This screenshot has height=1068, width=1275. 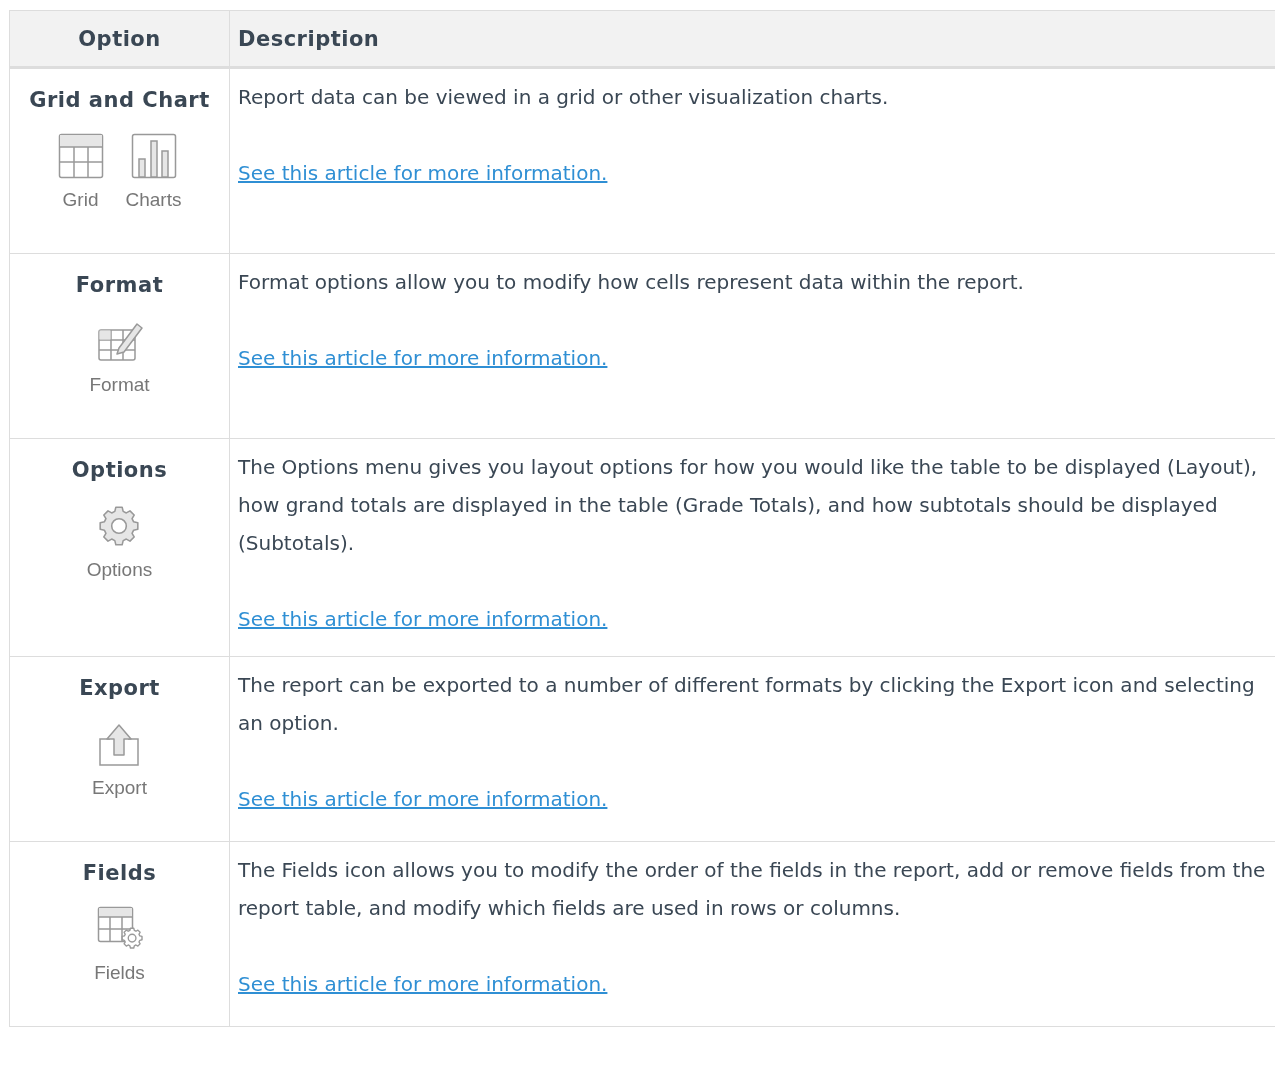 What do you see at coordinates (119, 873) in the screenshot?
I see `option-title: Fields` at bounding box center [119, 873].